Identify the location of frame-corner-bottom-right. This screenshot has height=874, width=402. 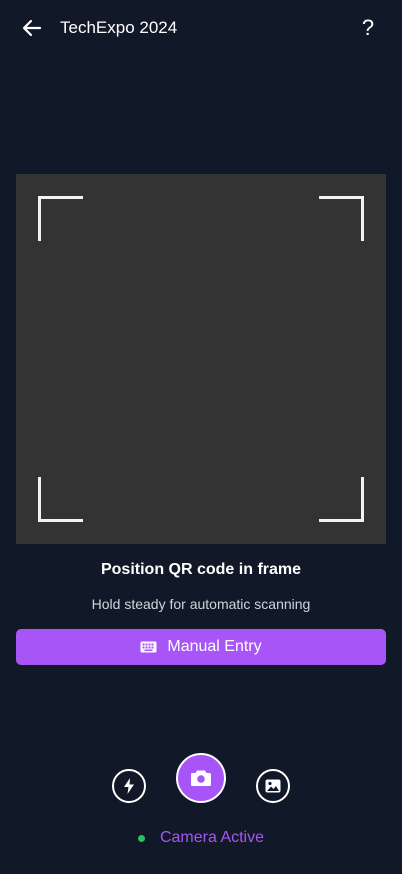
(341, 499).